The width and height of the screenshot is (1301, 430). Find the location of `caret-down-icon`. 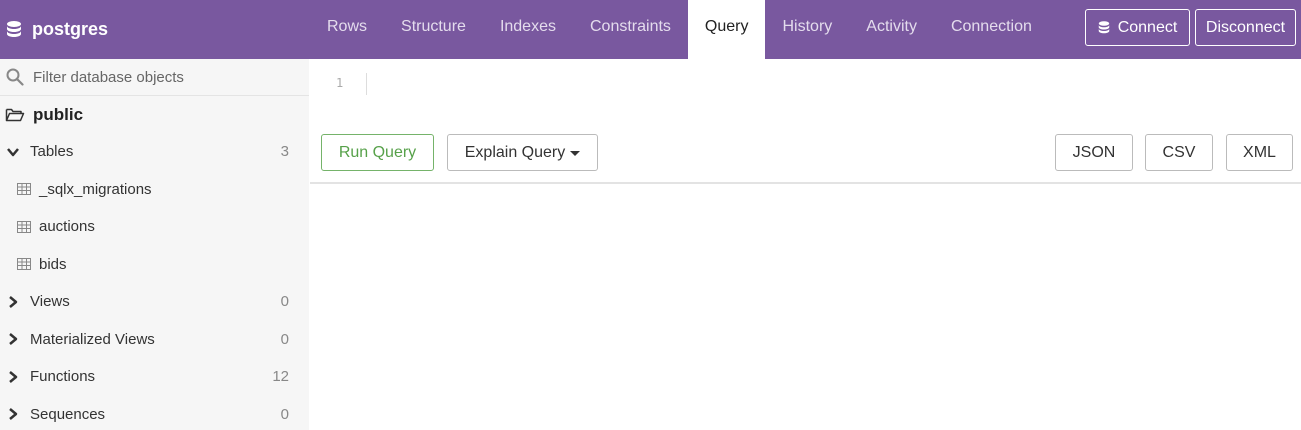

caret-down-icon is located at coordinates (575, 153).